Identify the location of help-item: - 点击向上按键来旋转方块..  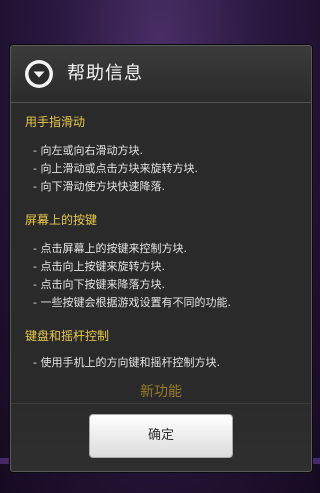
(99, 266).